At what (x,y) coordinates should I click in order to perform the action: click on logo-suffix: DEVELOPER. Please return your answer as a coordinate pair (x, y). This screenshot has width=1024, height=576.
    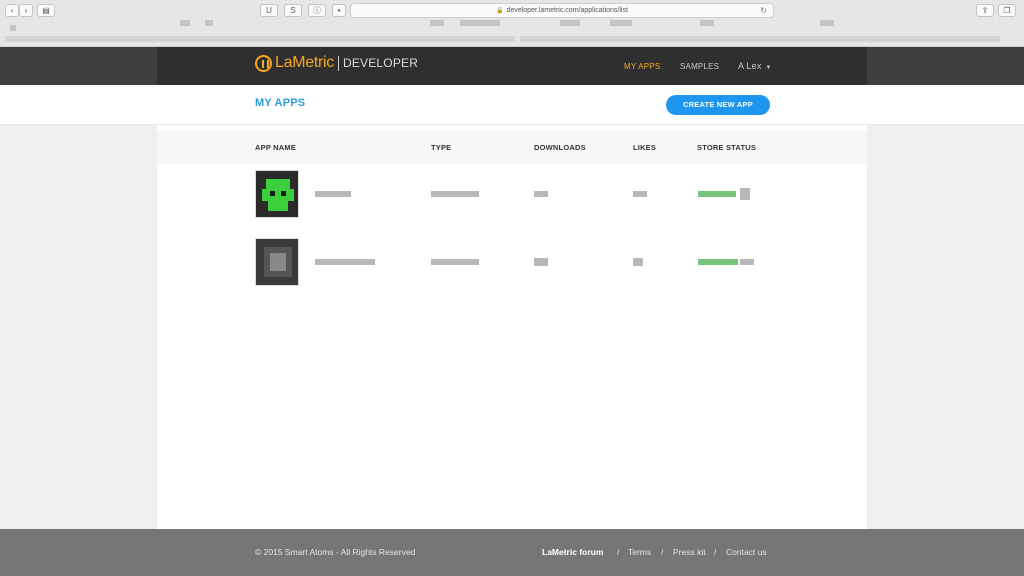
    Looking at the image, I should click on (380, 63).